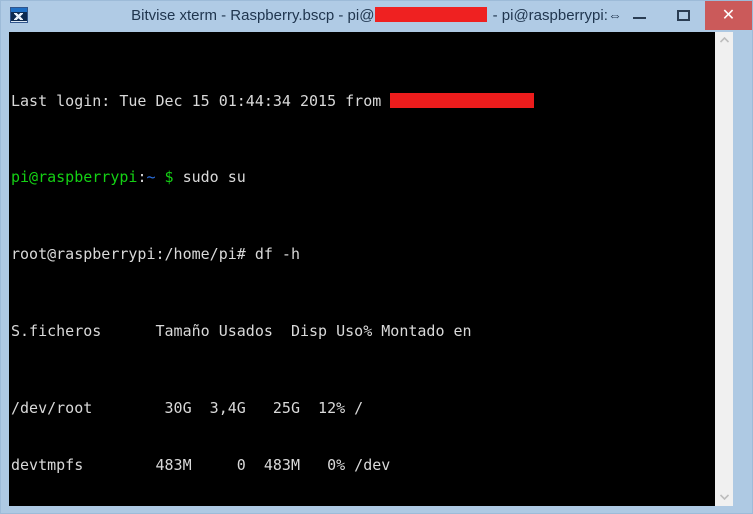 The height and width of the screenshot is (514, 753). I want to click on window-title-suffix: - pi@raspberrypi:, so click(548, 15).